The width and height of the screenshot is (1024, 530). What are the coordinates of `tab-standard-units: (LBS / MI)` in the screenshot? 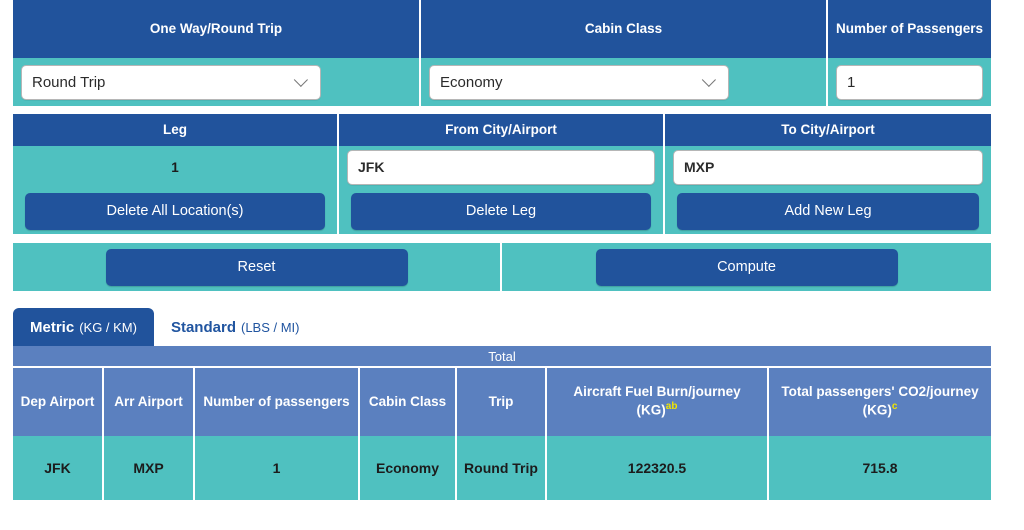 It's located at (270, 327).